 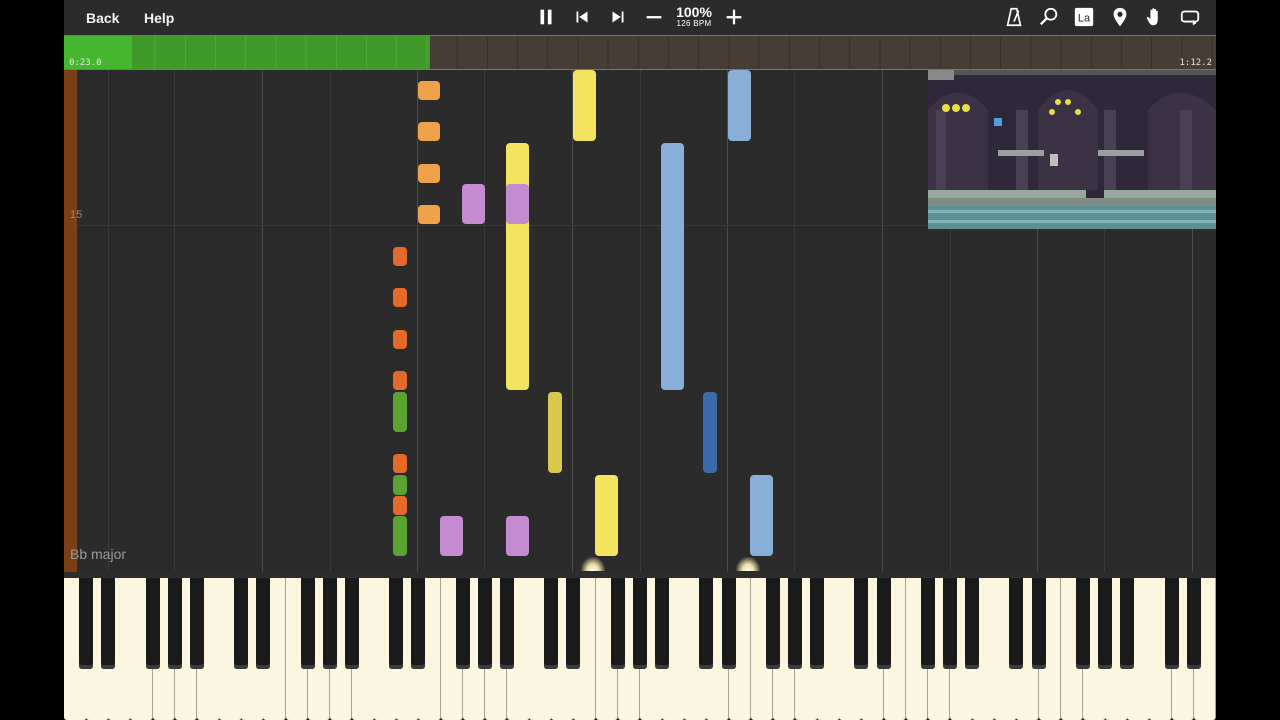 What do you see at coordinates (1120, 17) in the screenshot?
I see `marker-icon` at bounding box center [1120, 17].